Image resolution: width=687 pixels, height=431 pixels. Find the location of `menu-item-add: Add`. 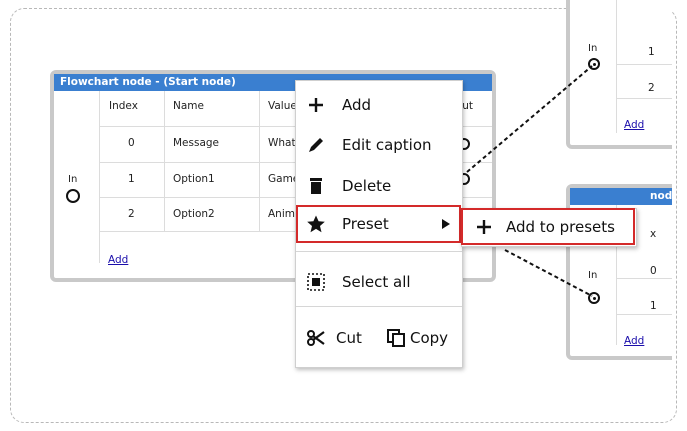

menu-item-add: Add is located at coordinates (379, 105).